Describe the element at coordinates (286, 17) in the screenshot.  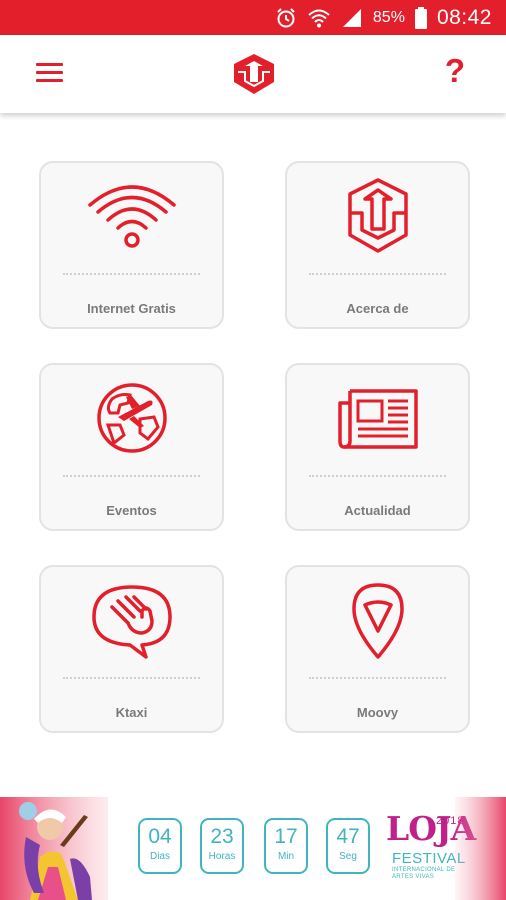
I see `alarm-icon` at that location.